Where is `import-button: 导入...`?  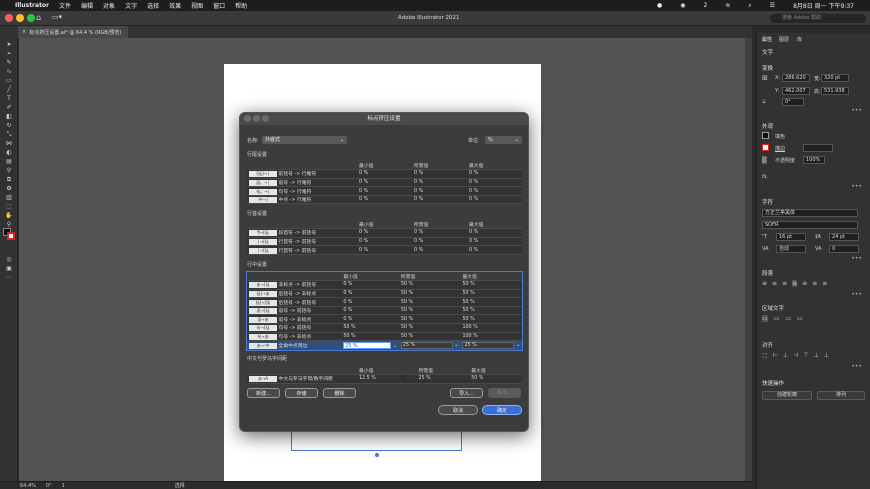
import-button: 导入... is located at coordinates (466, 393).